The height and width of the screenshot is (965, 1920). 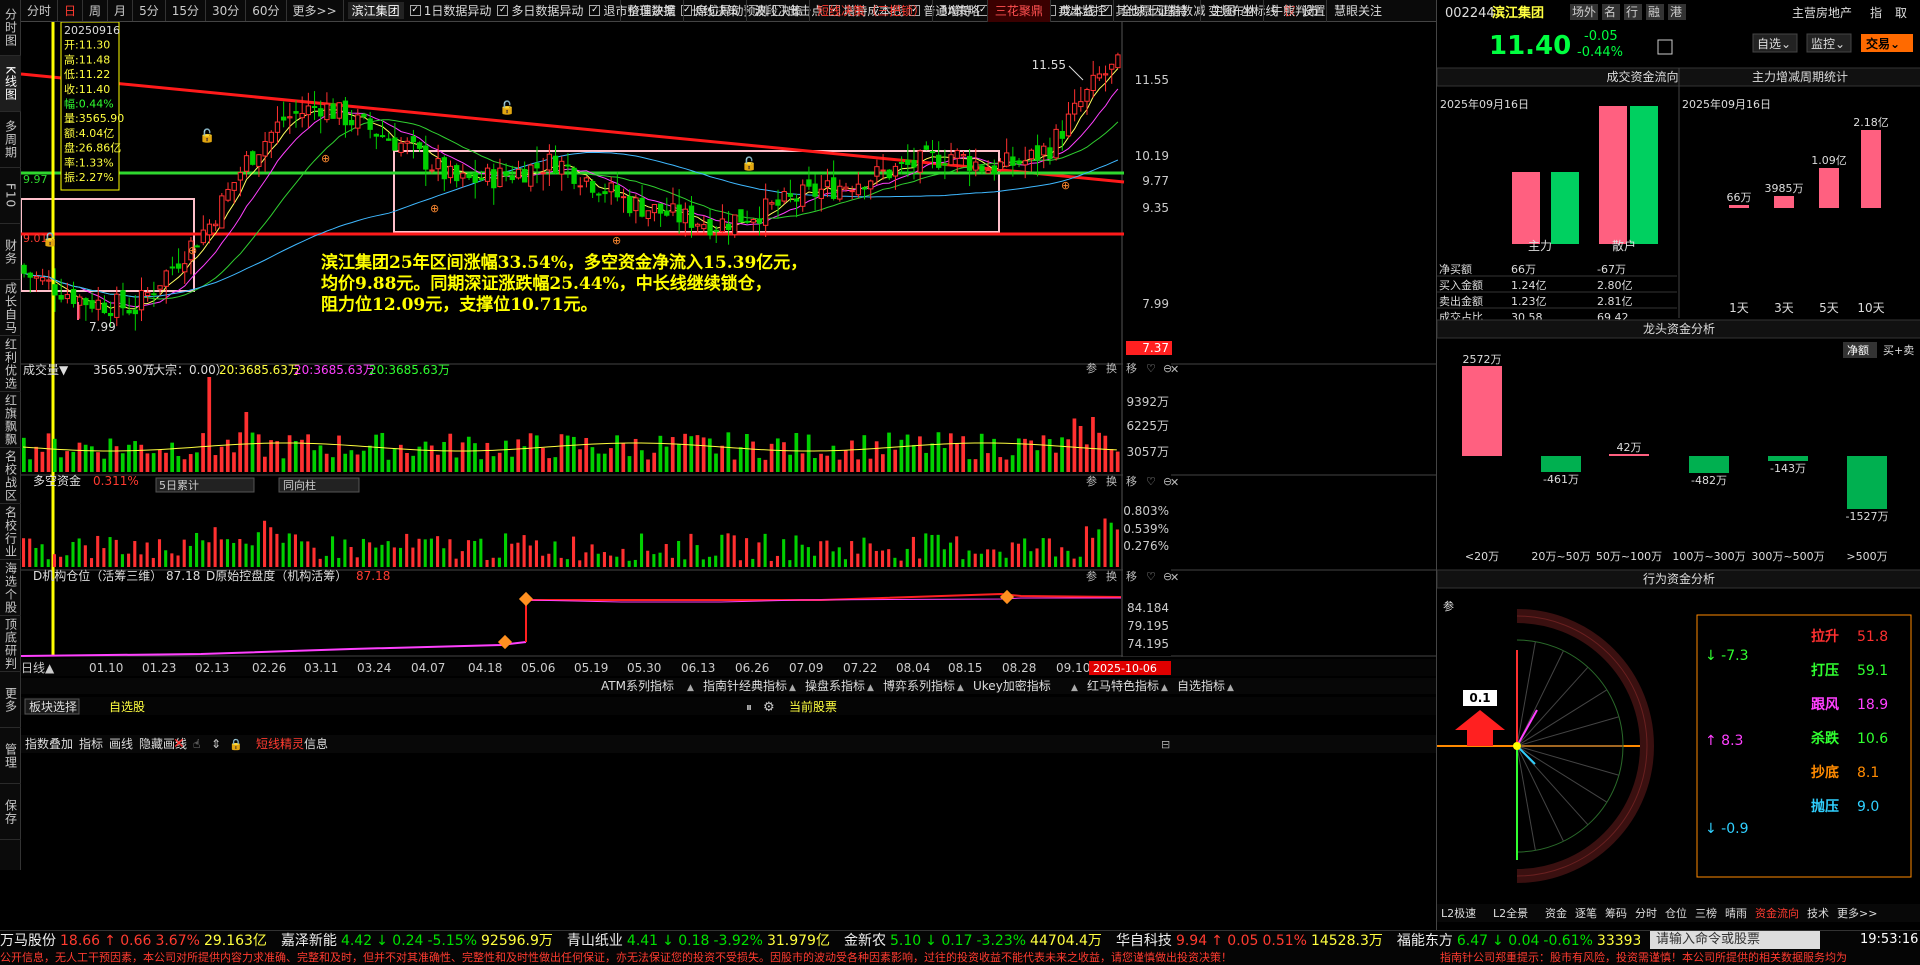 I want to click on strategy-tab-7: 全球上证指数, so click(x=1156, y=11).